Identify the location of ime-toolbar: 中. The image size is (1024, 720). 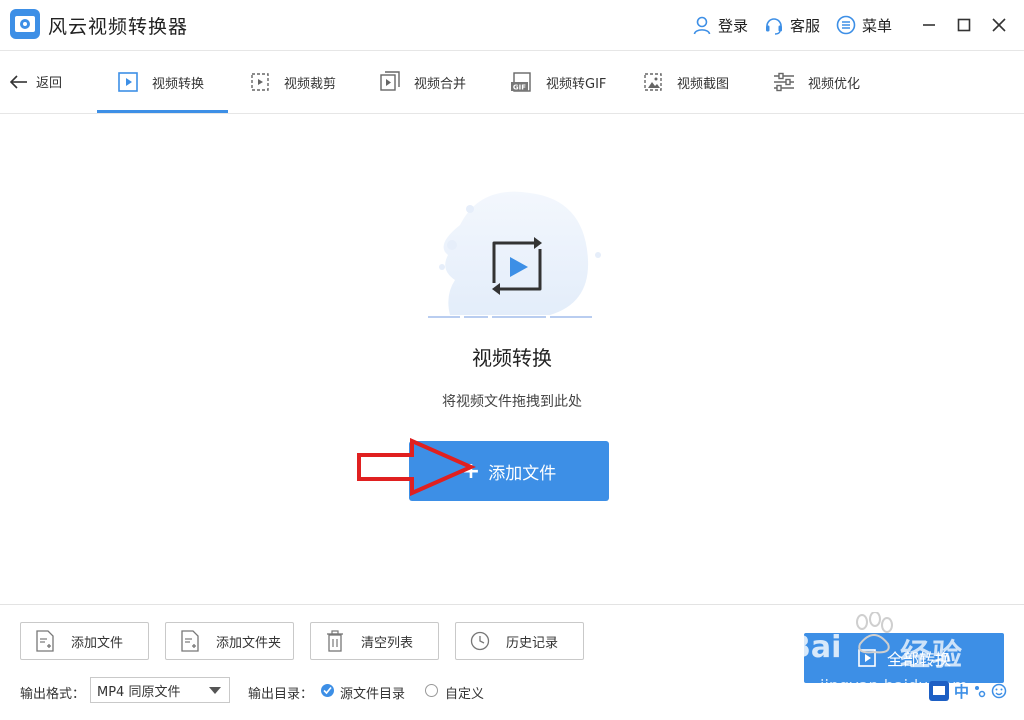
(976, 691).